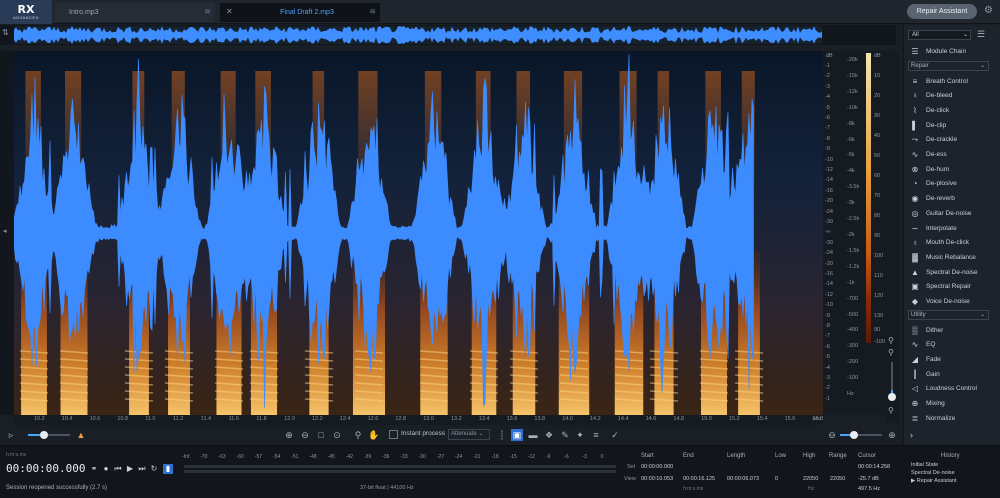  What do you see at coordinates (953, 228) in the screenshot?
I see `module-item-interpolate: ∼ Interpolate` at bounding box center [953, 228].